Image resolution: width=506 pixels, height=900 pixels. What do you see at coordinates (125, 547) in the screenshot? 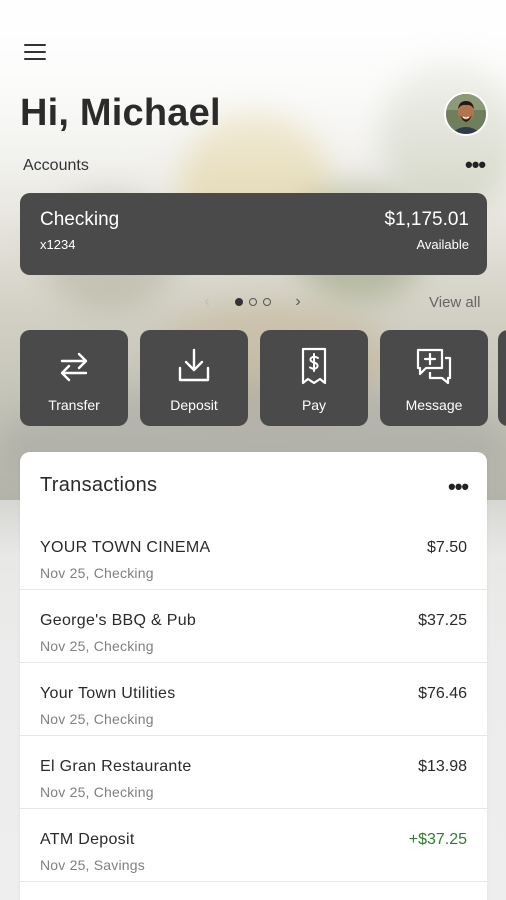
I see `transaction-merchant: YOUR TOWN CINEMA` at bounding box center [125, 547].